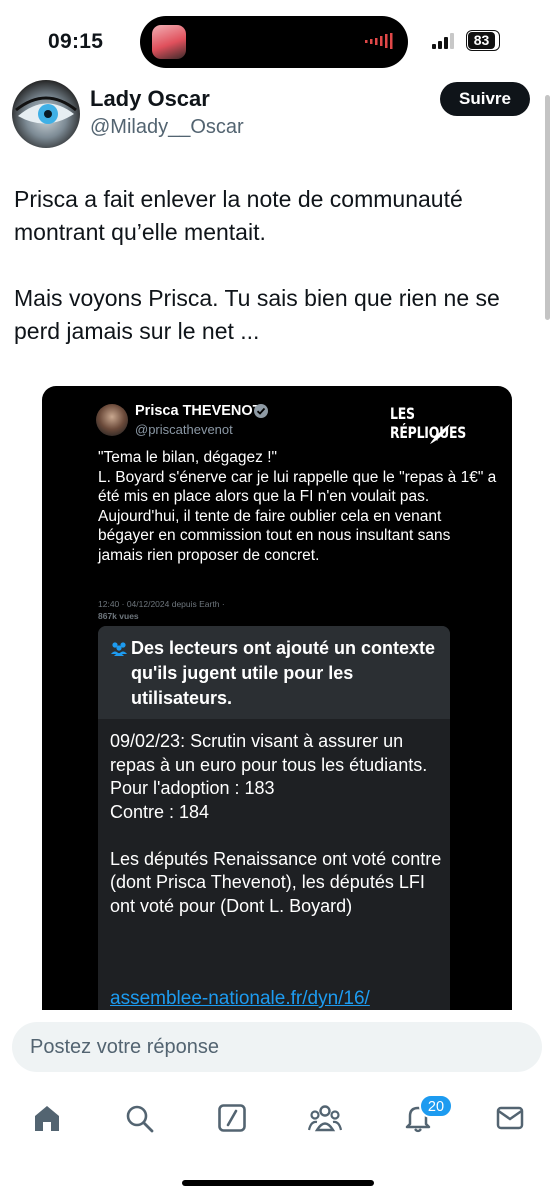 The width and height of the screenshot is (554, 1200). What do you see at coordinates (150, 99) in the screenshot?
I see `author-name: Lady Oscar` at bounding box center [150, 99].